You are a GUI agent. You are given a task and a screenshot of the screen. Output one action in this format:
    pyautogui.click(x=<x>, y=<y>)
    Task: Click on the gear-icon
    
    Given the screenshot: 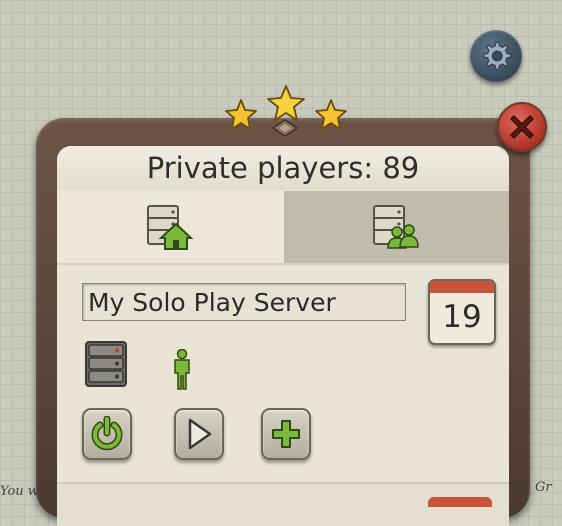 What is the action you would take?
    pyautogui.click(x=497, y=55)
    